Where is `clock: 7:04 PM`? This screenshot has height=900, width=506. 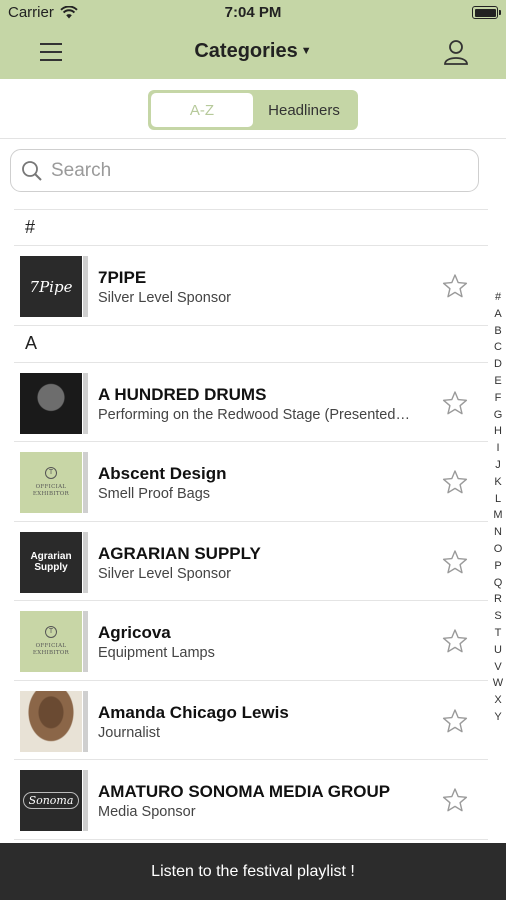
clock: 7:04 PM is located at coordinates (253, 12).